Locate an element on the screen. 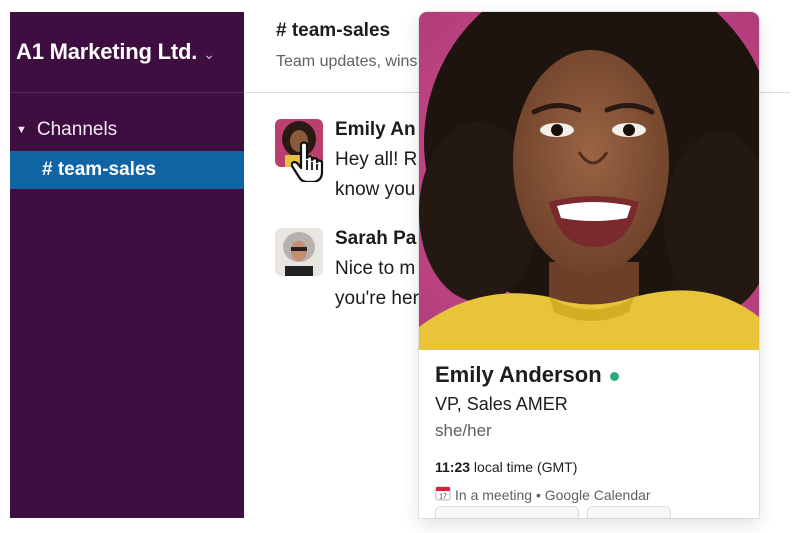 The width and height of the screenshot is (800, 533). status-text: In a meeting • Google Calendar is located at coordinates (553, 494).